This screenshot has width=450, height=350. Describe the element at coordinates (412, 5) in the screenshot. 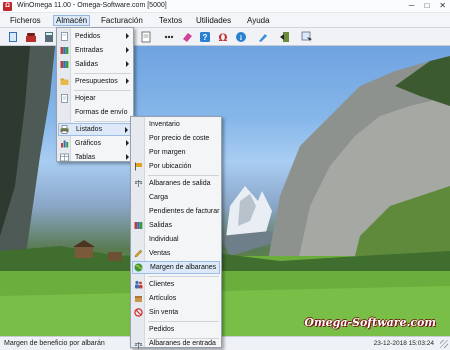

I see `minimize-icon: ─` at that location.